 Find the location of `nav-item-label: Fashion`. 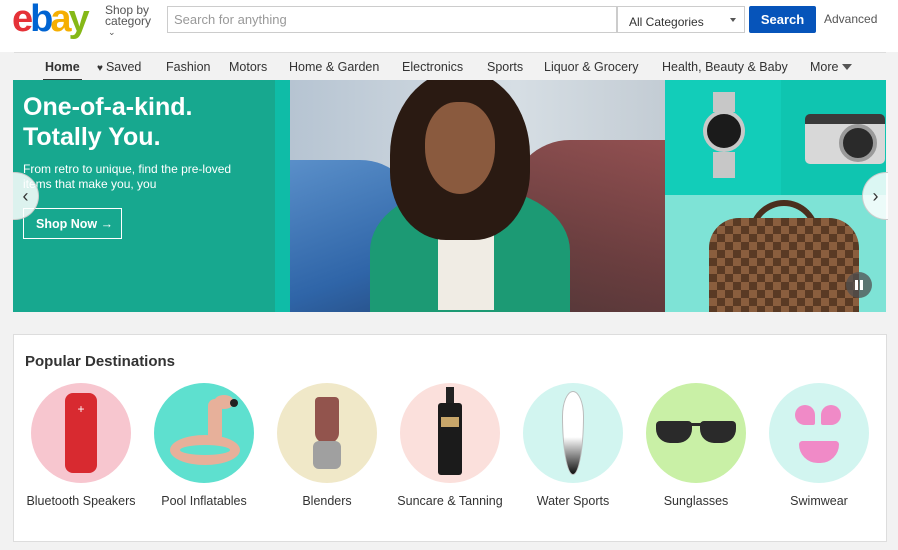

nav-item-label: Fashion is located at coordinates (188, 67).